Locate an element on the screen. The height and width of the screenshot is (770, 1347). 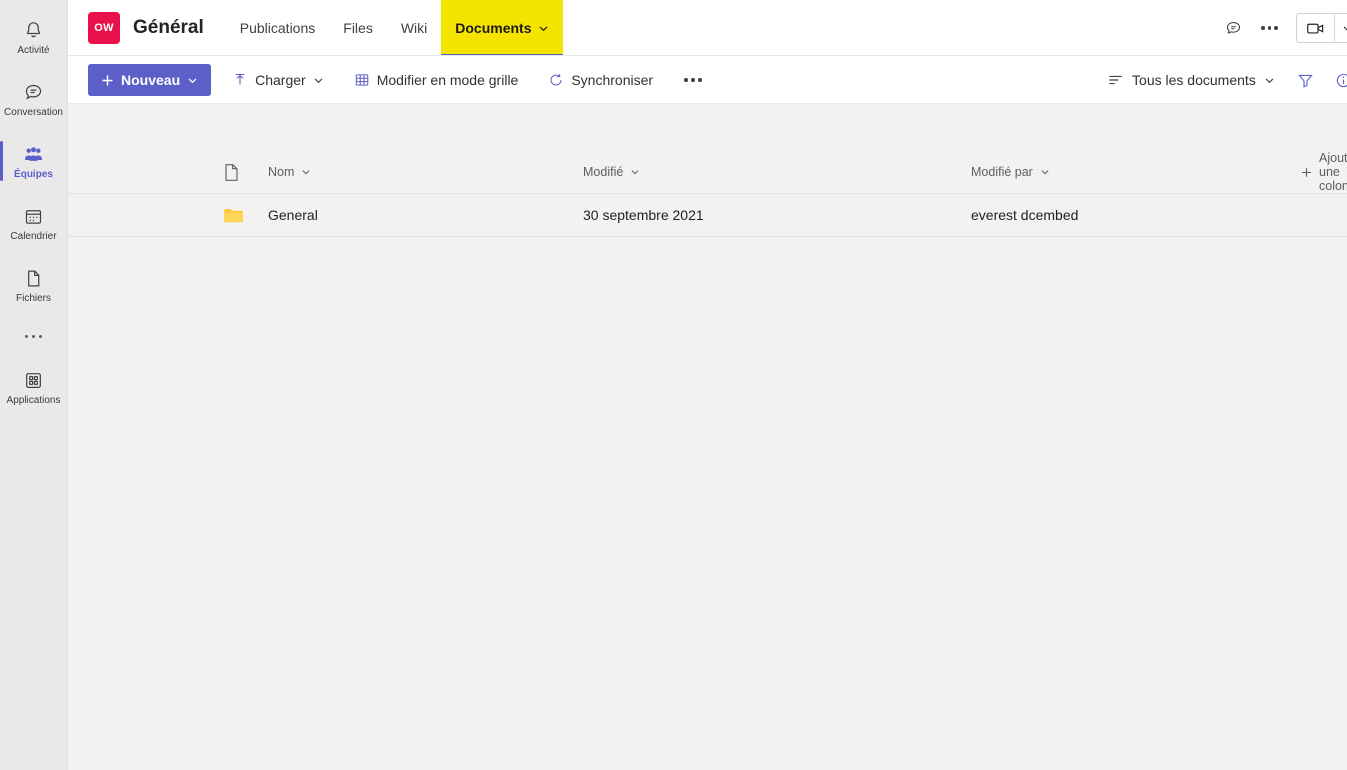
avatar: OW is located at coordinates (104, 28).